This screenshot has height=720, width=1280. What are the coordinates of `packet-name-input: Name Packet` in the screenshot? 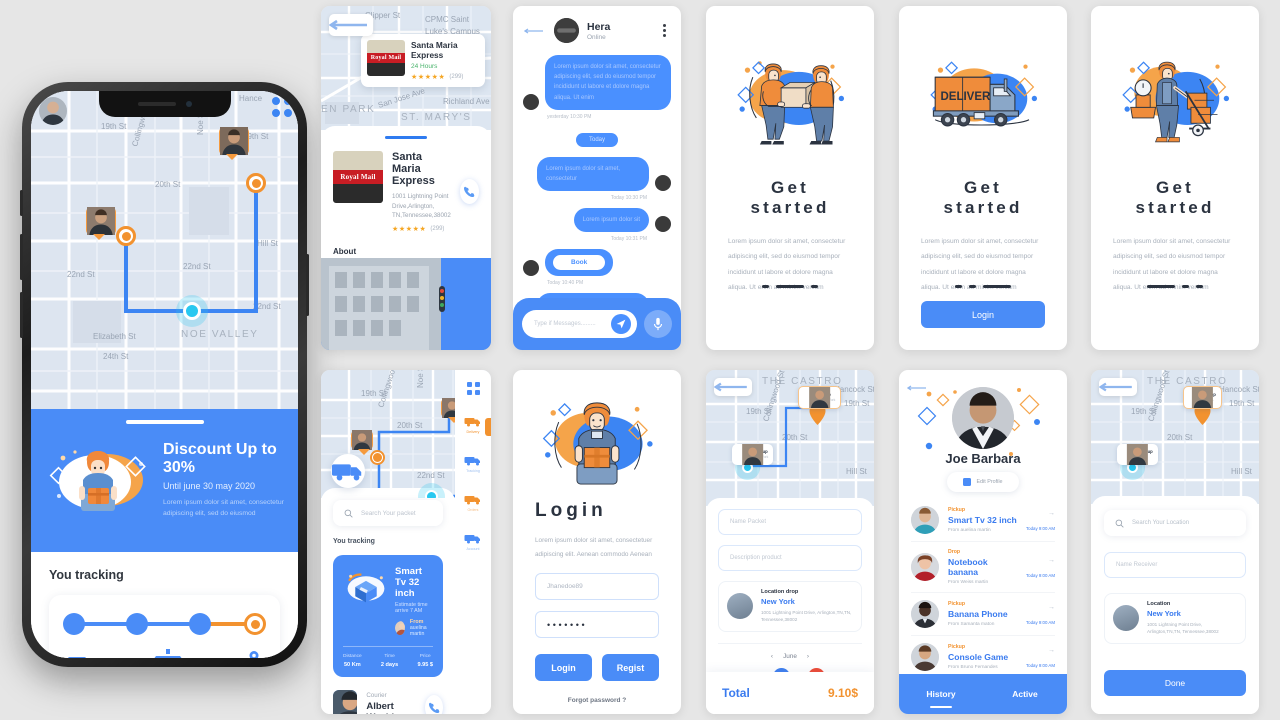 It's located at (790, 522).